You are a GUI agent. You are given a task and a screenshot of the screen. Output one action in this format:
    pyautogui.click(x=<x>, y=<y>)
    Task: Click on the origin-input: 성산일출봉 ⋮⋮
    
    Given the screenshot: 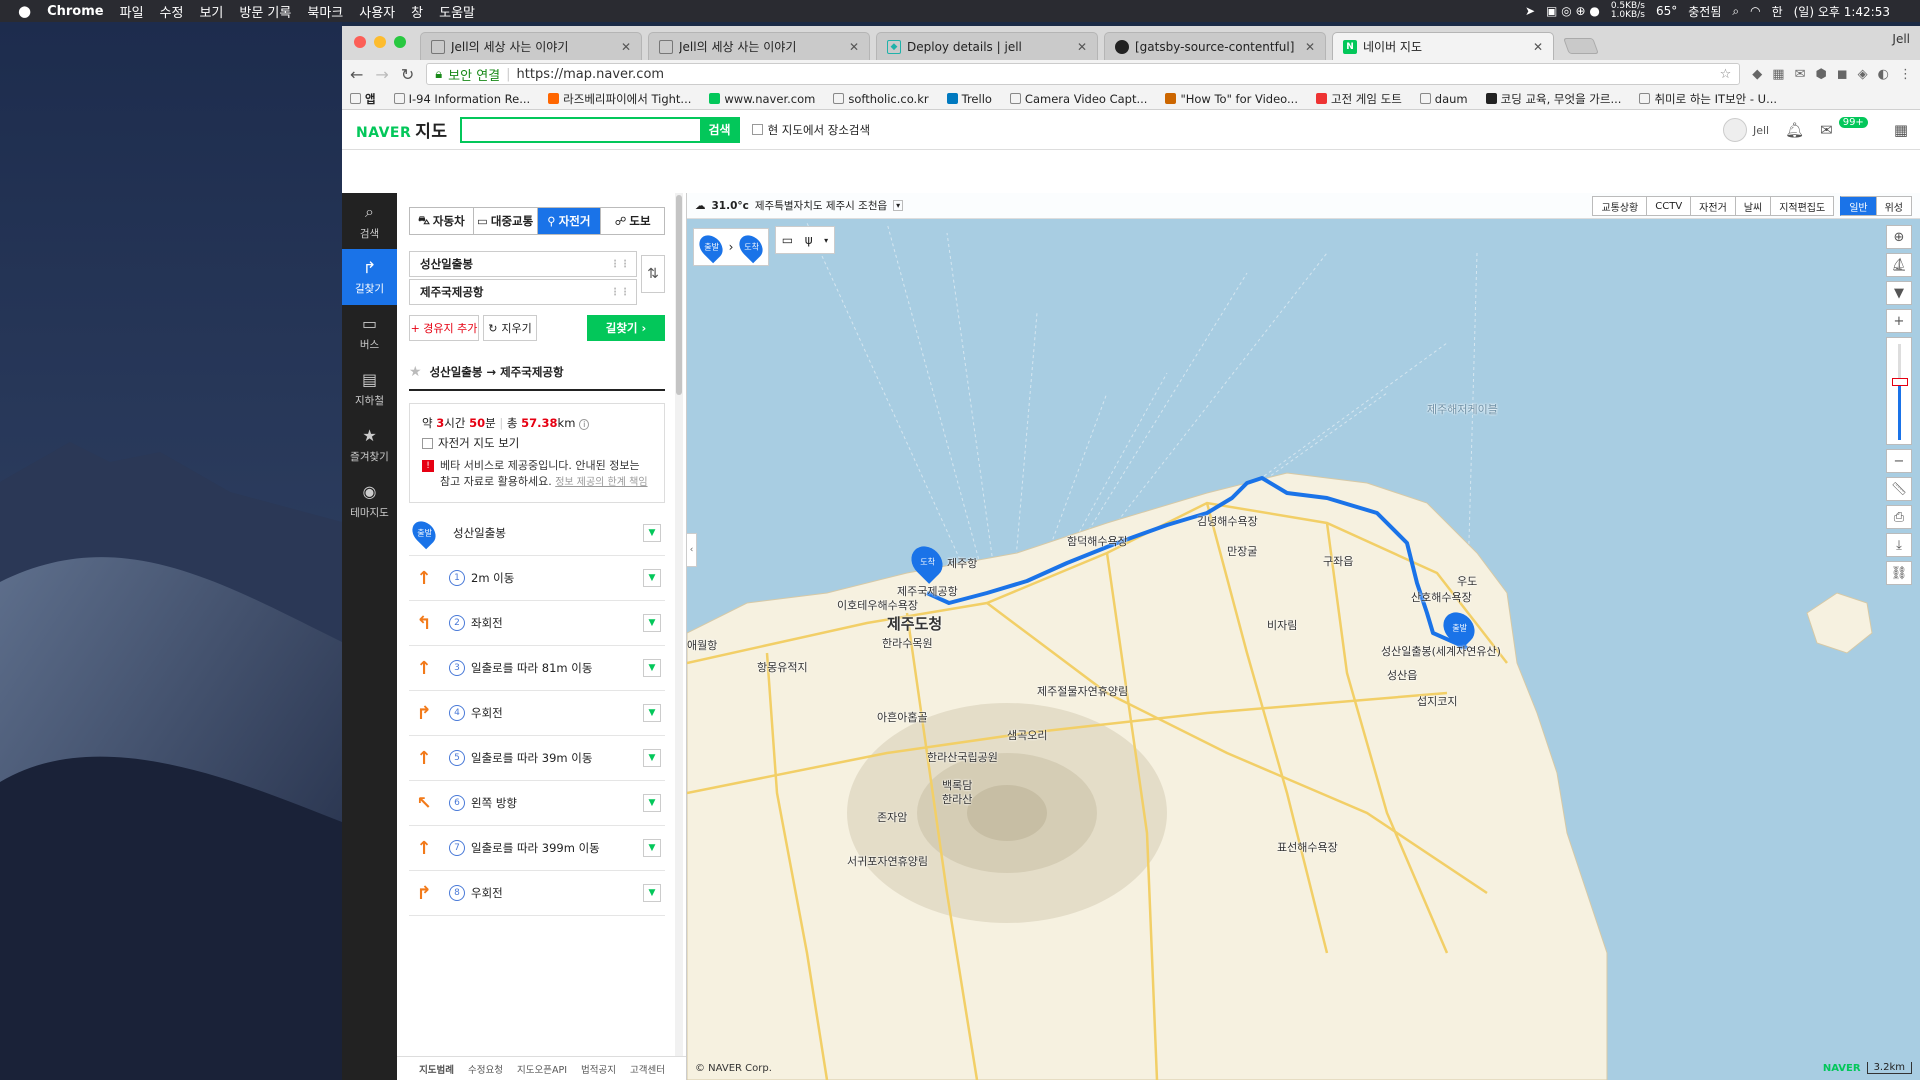 What is the action you would take?
    pyautogui.click(x=523, y=264)
    